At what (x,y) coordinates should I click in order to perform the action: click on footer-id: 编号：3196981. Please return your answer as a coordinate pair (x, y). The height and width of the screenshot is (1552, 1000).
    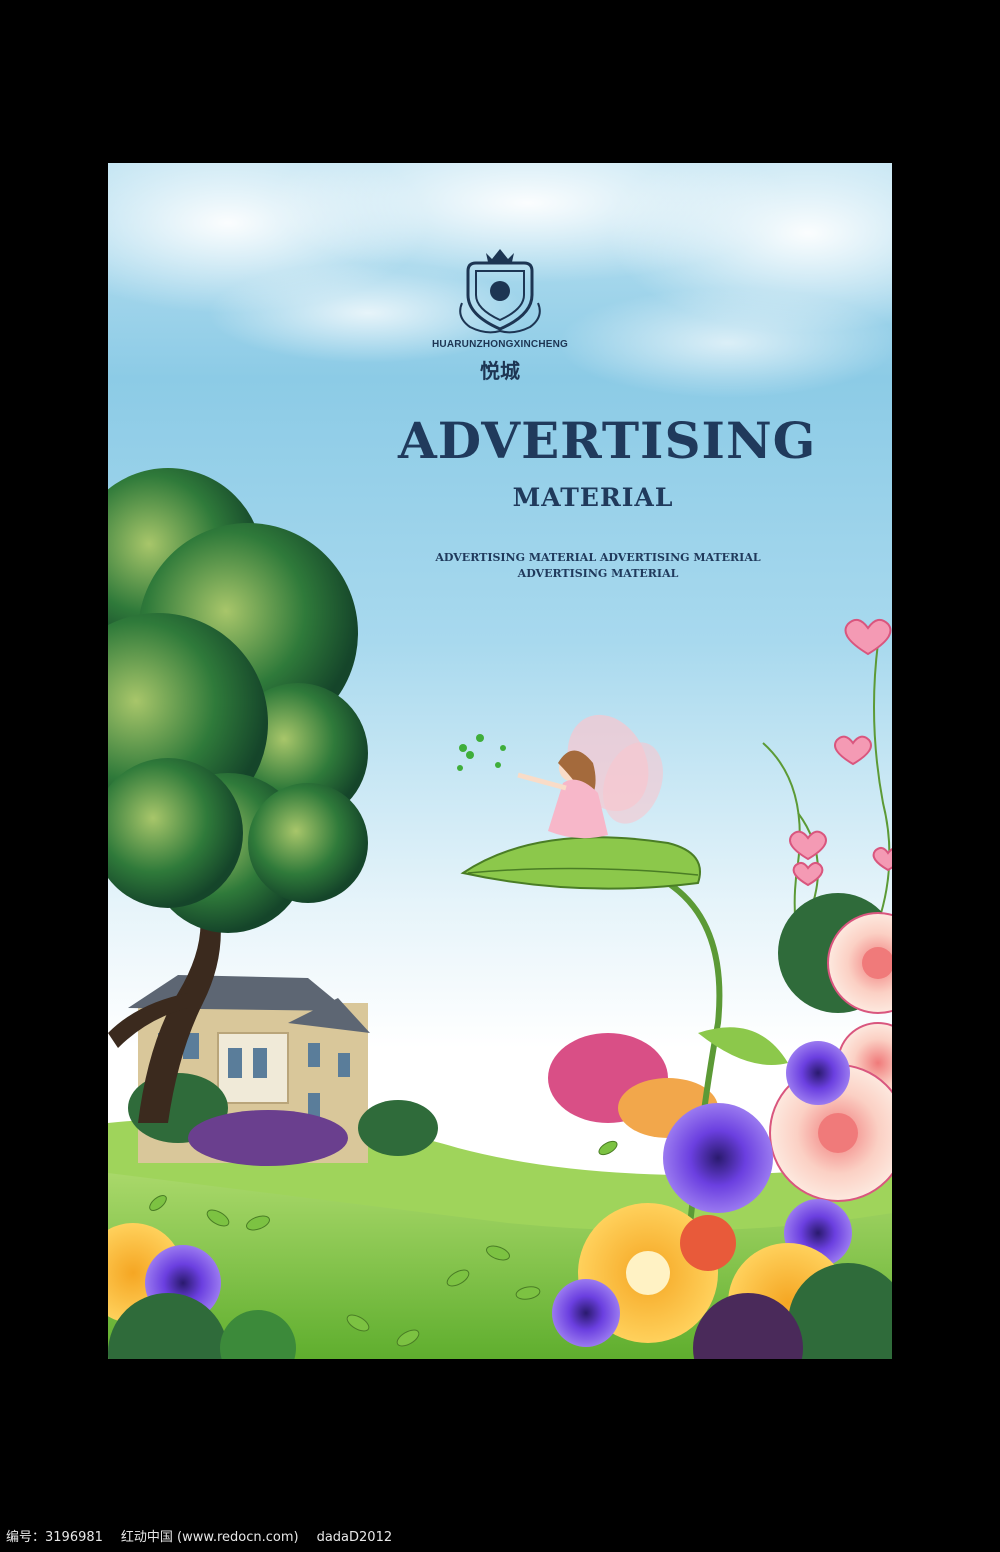
    Looking at the image, I should click on (54, 1537).